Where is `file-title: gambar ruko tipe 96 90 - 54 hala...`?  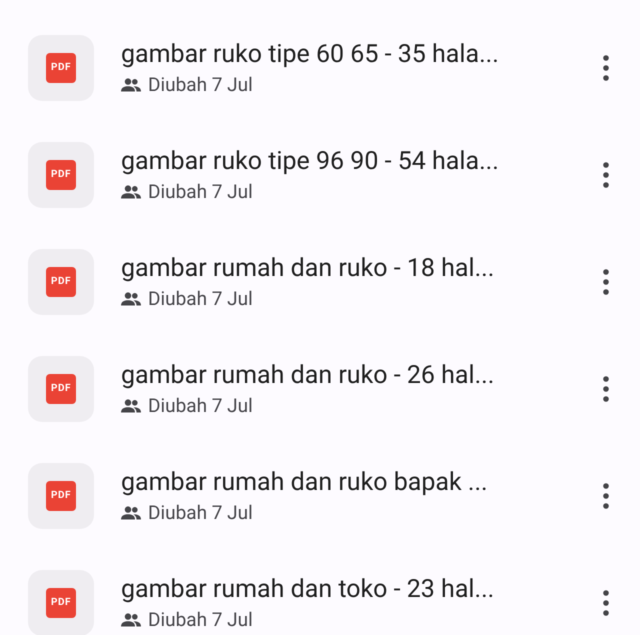
file-title: gambar ruko tipe 96 90 - 54 hala... is located at coordinates (357, 162).